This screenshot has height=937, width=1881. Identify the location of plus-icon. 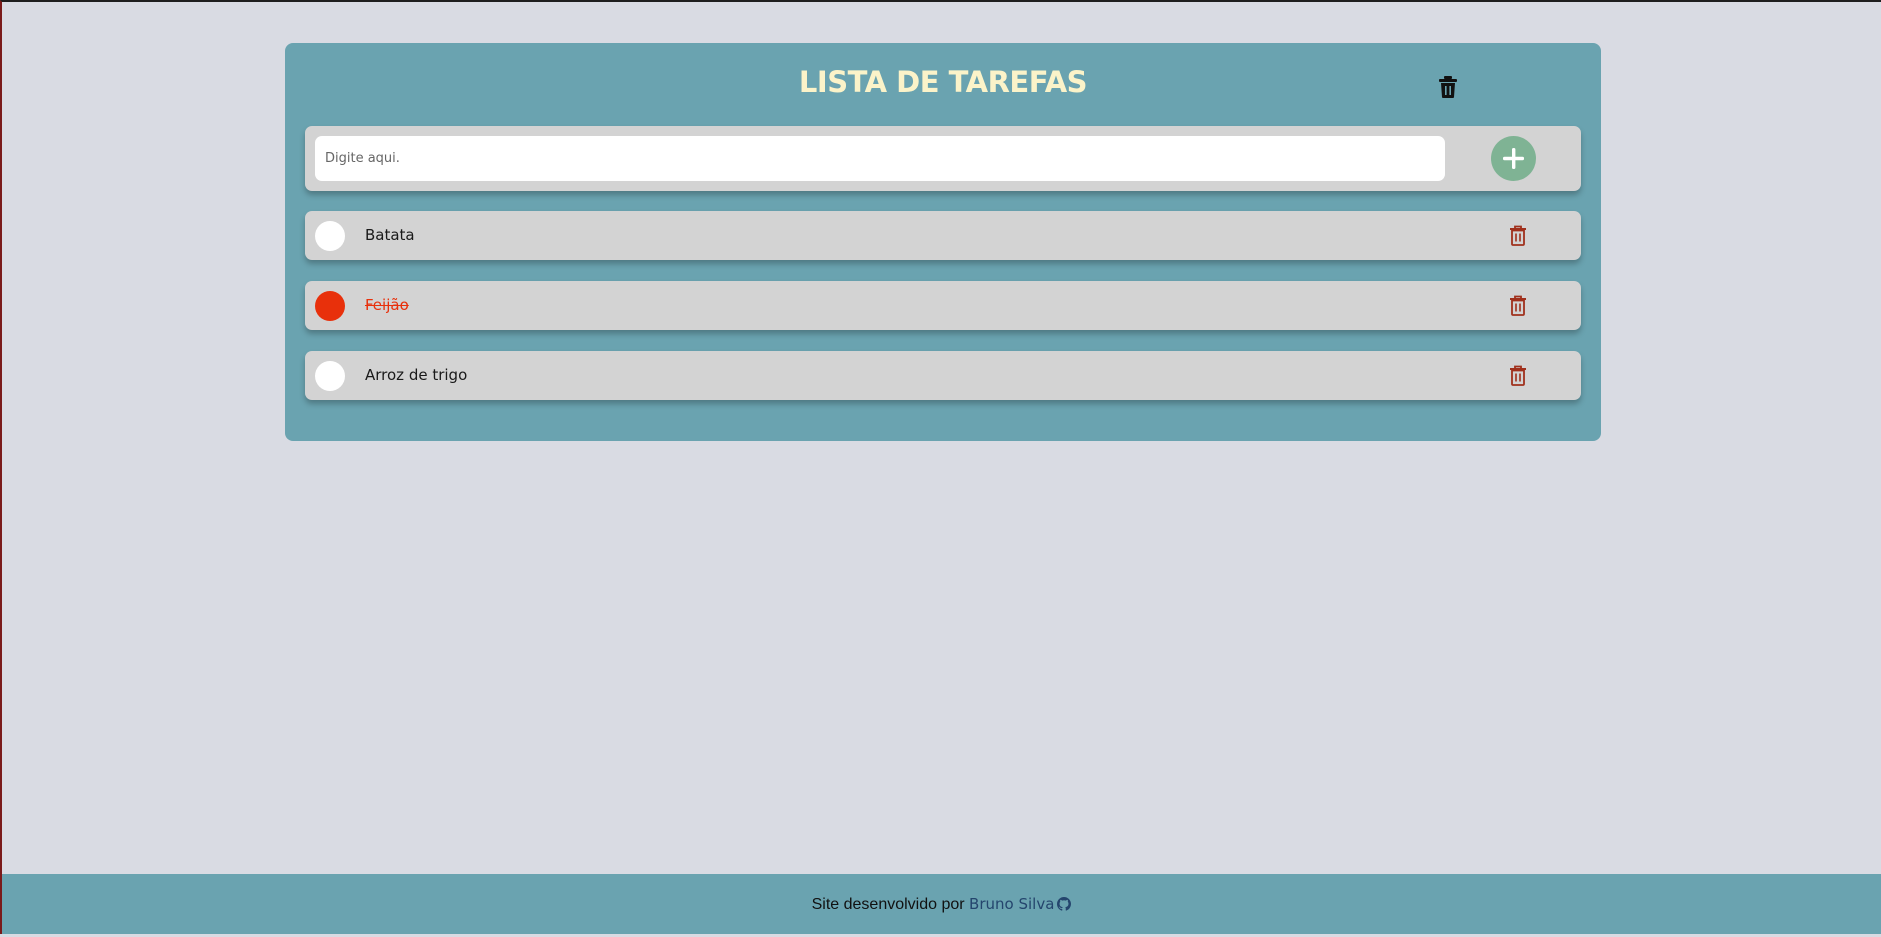
(1513, 158).